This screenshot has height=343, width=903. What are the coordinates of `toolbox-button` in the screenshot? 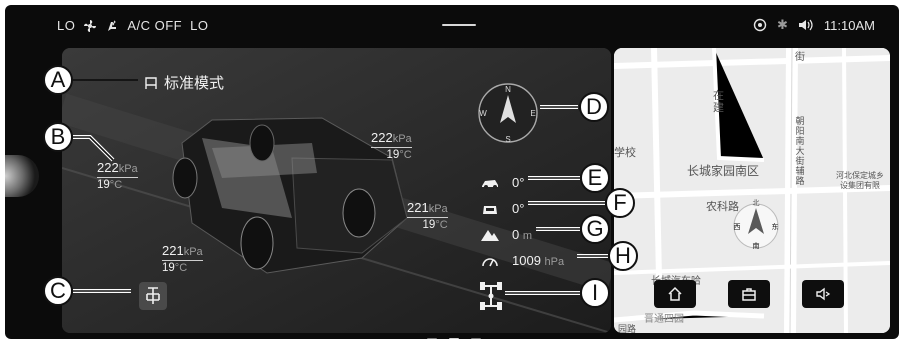 It's located at (749, 294).